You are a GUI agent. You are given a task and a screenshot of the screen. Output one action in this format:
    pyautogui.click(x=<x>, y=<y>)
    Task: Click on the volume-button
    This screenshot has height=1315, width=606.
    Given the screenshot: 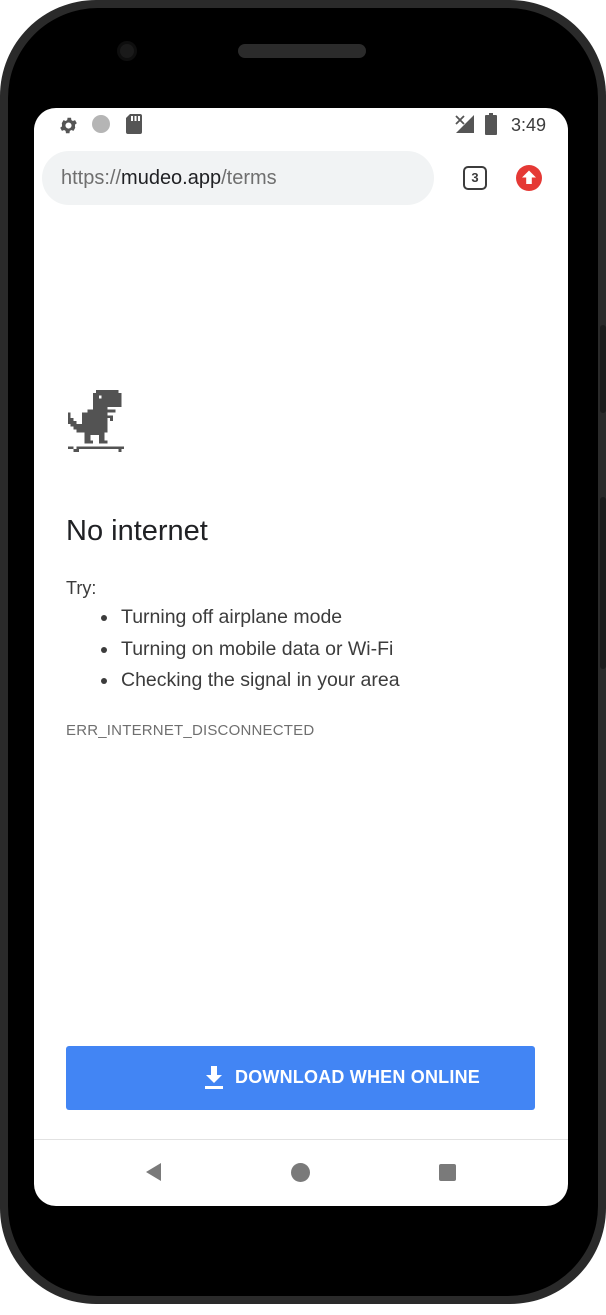 What is the action you would take?
    pyautogui.click(x=603, y=369)
    